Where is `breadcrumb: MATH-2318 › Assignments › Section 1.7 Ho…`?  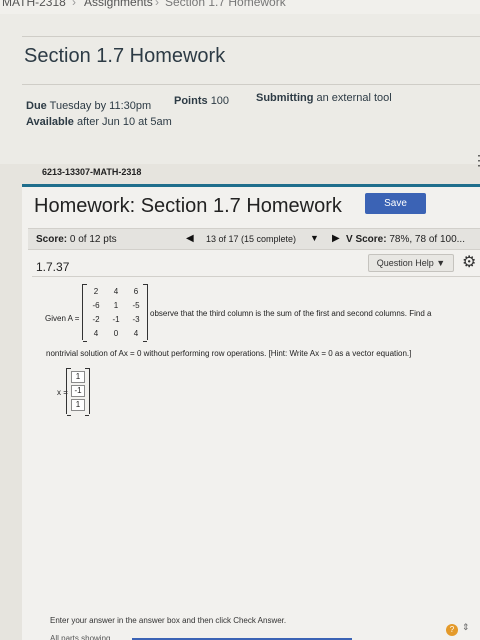
breadcrumb: MATH-2318 › Assignments › Section 1.7 Ho… is located at coordinates (240, 7).